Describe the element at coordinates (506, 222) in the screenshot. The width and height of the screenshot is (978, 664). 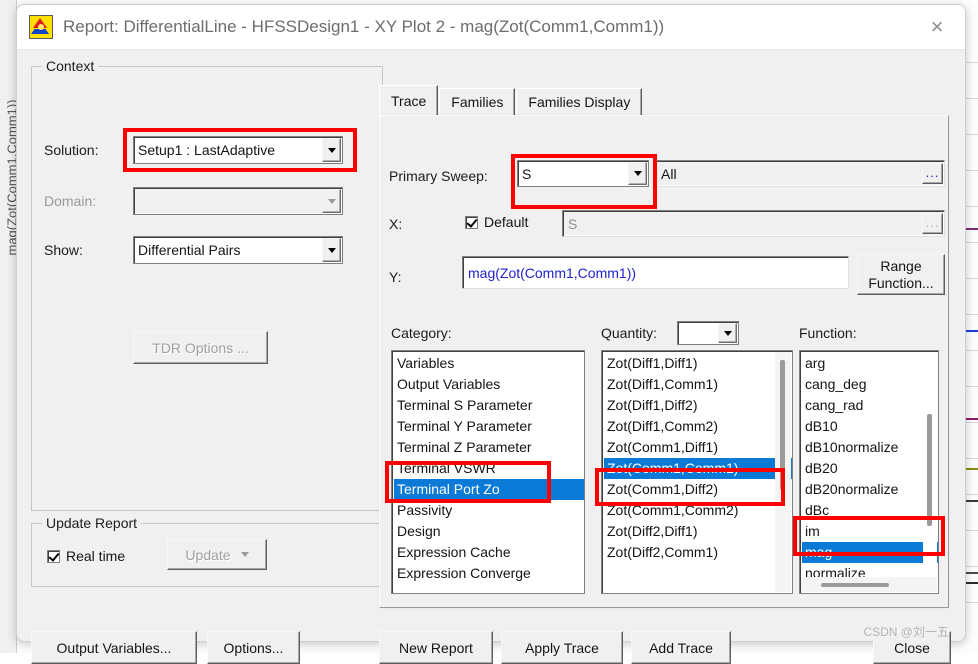
I see `x-default-label: Default` at that location.